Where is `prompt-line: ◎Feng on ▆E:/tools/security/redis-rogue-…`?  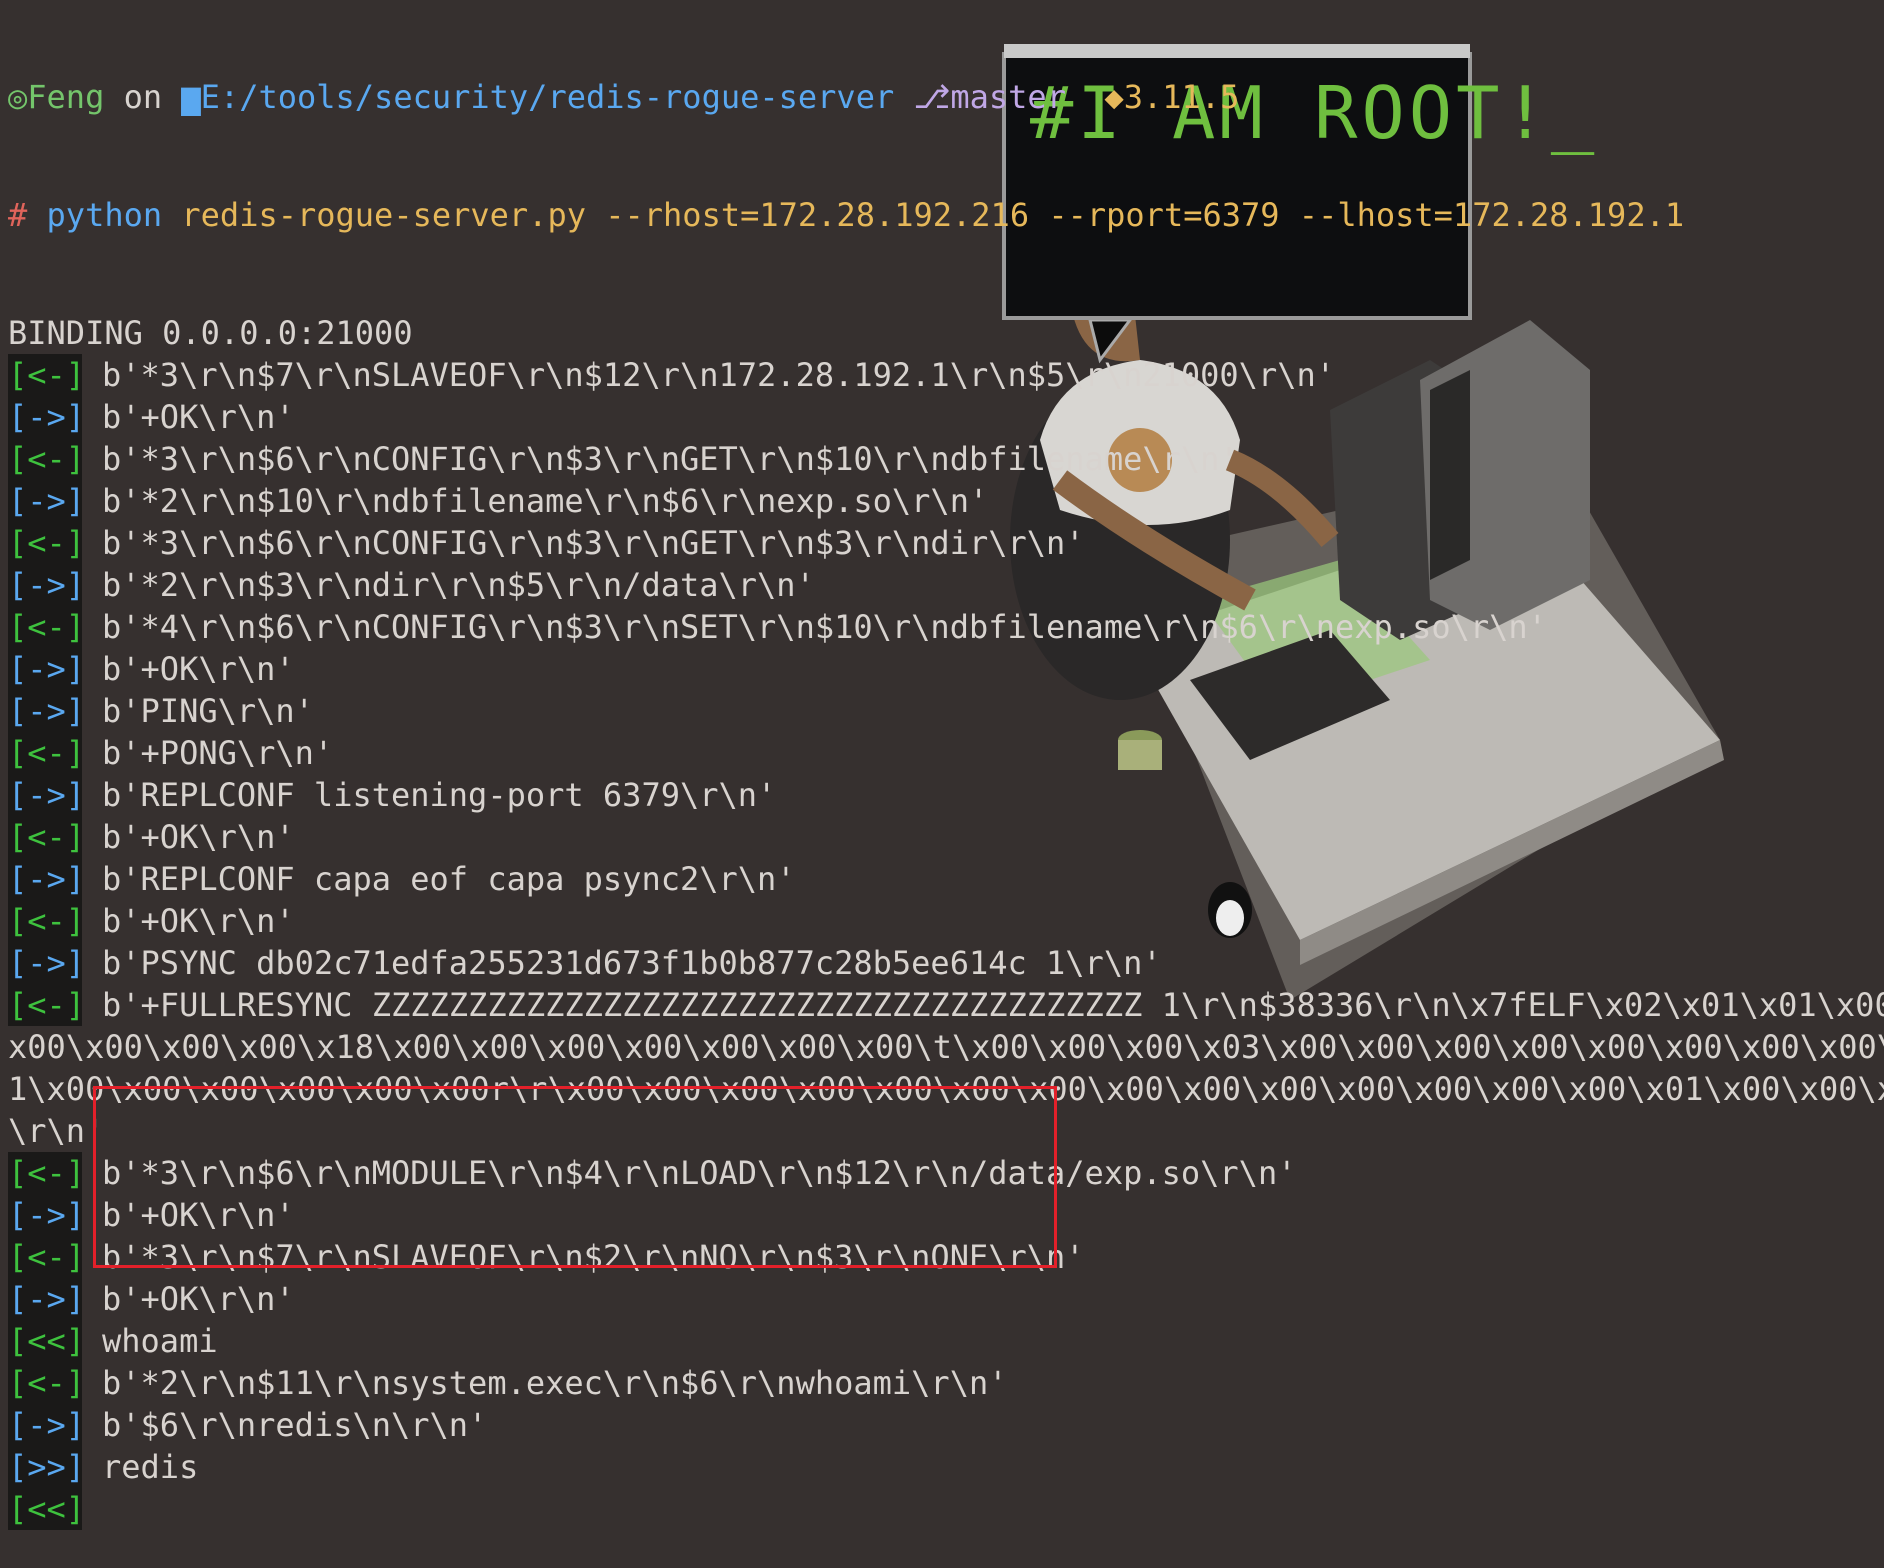 prompt-line: ◎Feng on ▆E:/tools/security/redis-rogue-… is located at coordinates (946, 97).